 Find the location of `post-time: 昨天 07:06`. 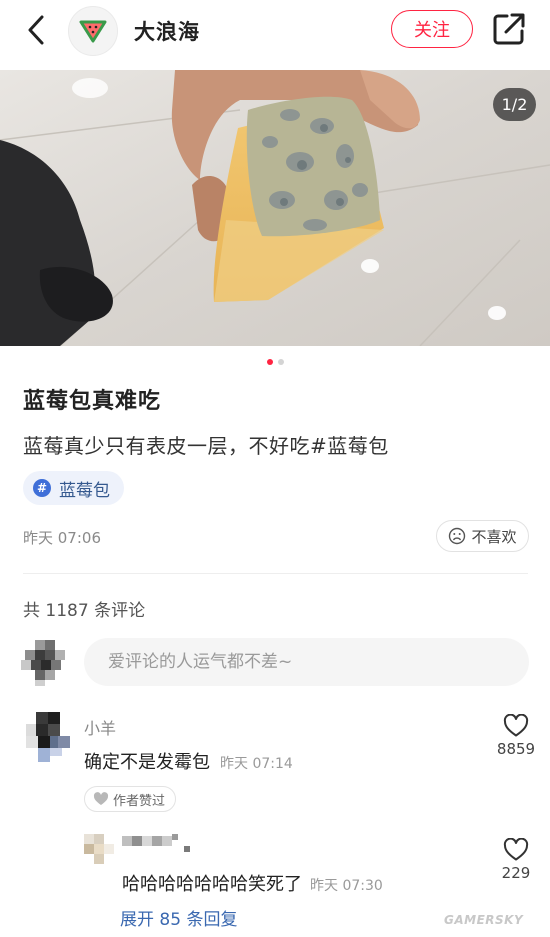

post-time: 昨天 07:06 is located at coordinates (62, 538).